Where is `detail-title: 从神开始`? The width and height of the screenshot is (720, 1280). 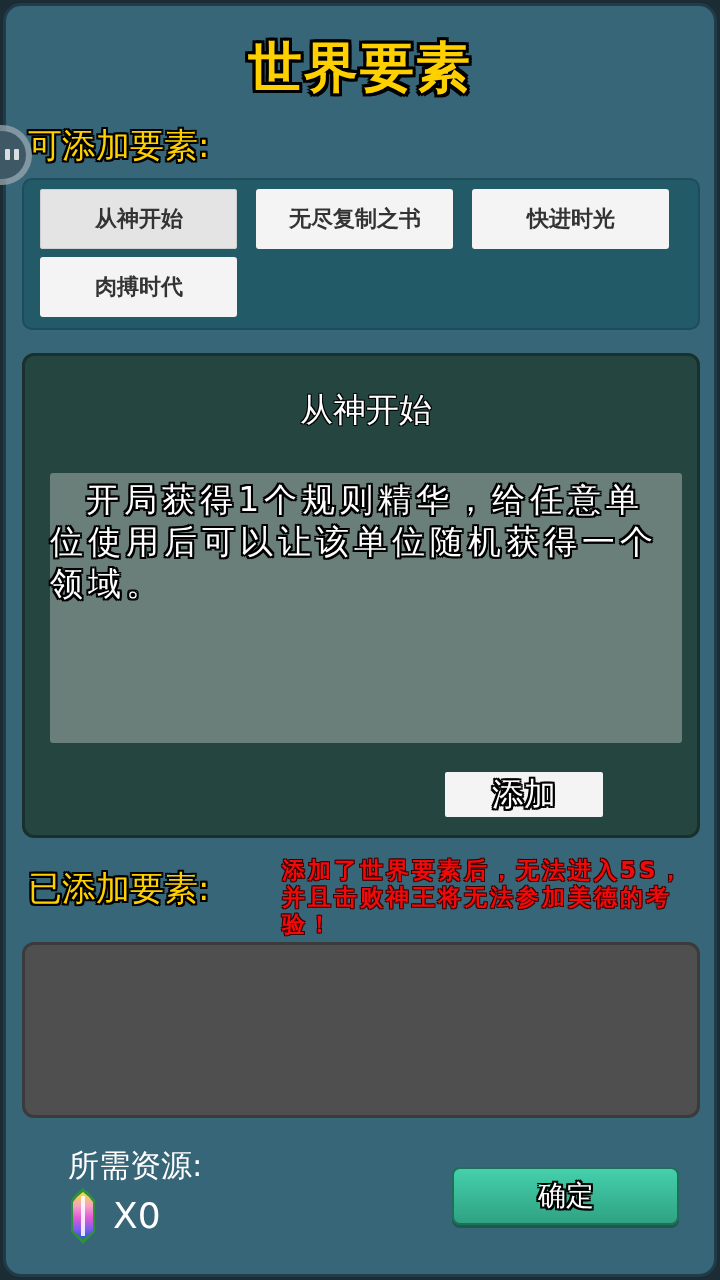
detail-title: 从神开始 is located at coordinates (366, 410).